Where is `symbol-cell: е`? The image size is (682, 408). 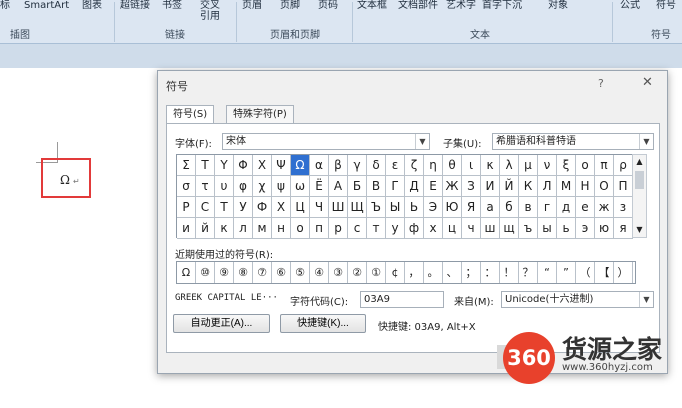
symbol-cell: е is located at coordinates (585, 207).